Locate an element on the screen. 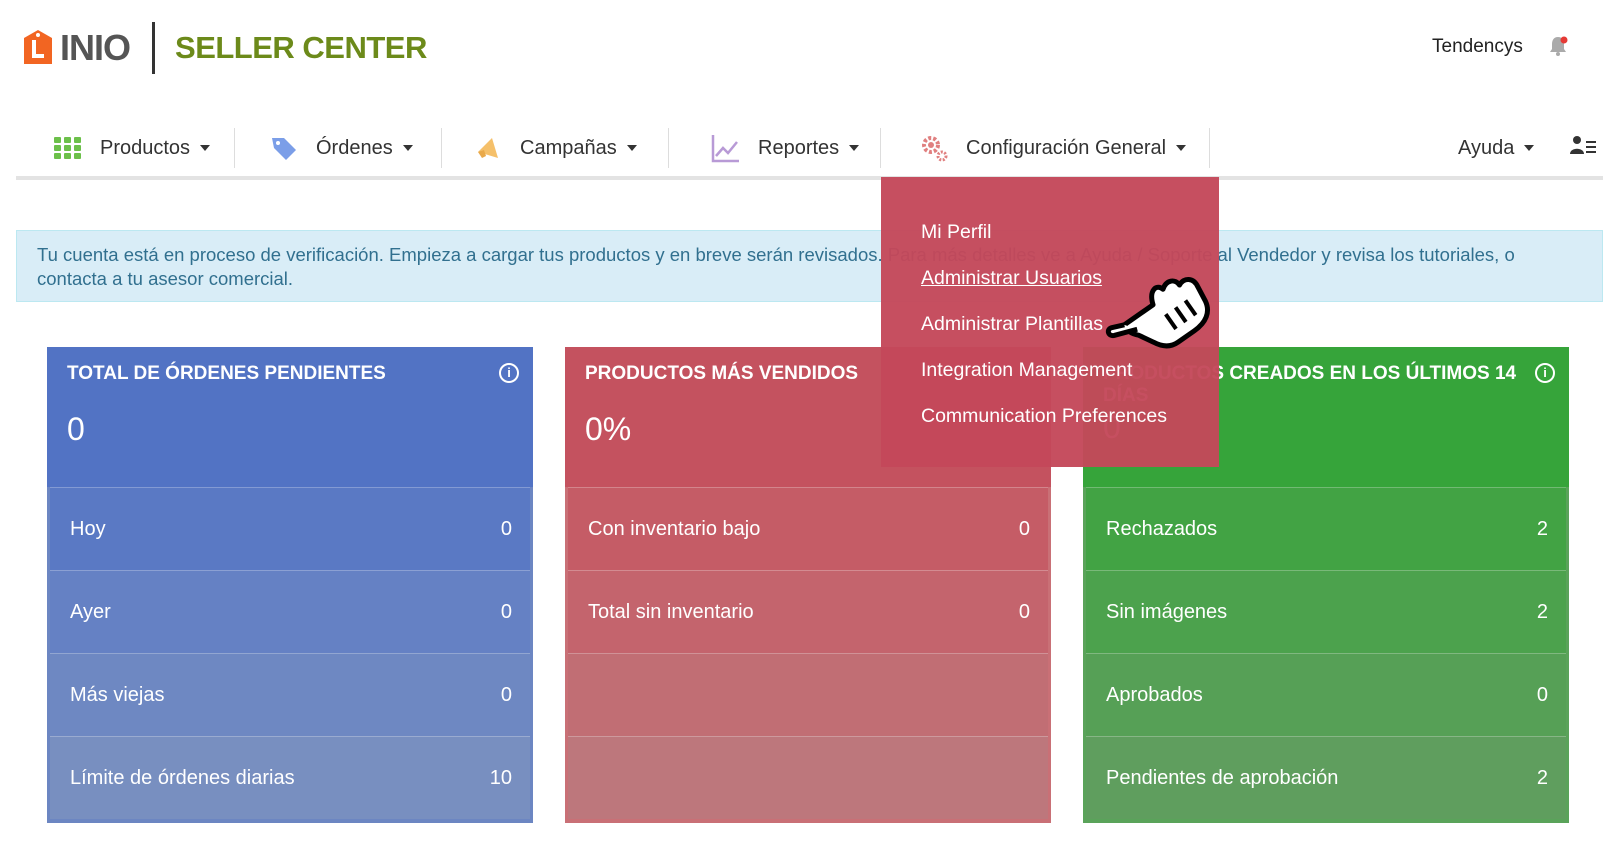  nav-campanas: Campañas is located at coordinates (554, 148).